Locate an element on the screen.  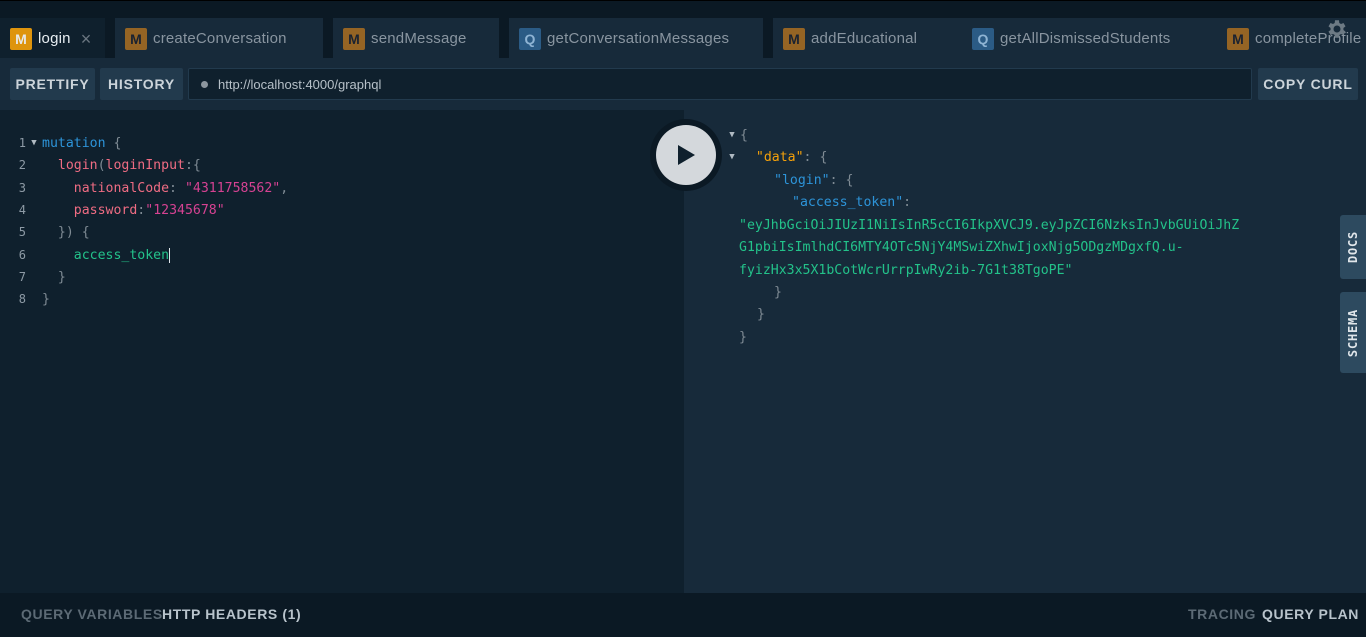
argument-key: nationalCode is located at coordinates (121, 188).